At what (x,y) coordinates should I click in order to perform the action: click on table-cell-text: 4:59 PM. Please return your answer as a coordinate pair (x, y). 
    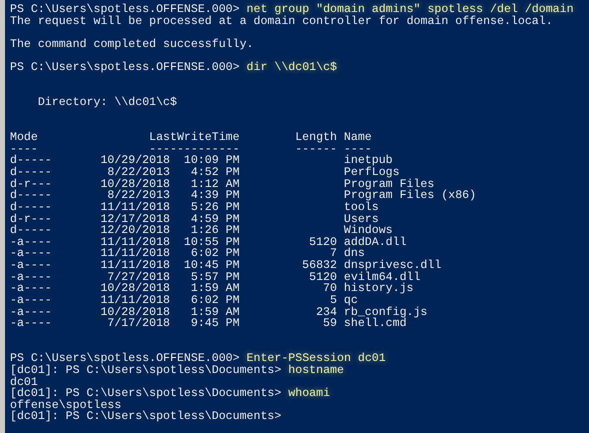
    Looking at the image, I should click on (215, 220).